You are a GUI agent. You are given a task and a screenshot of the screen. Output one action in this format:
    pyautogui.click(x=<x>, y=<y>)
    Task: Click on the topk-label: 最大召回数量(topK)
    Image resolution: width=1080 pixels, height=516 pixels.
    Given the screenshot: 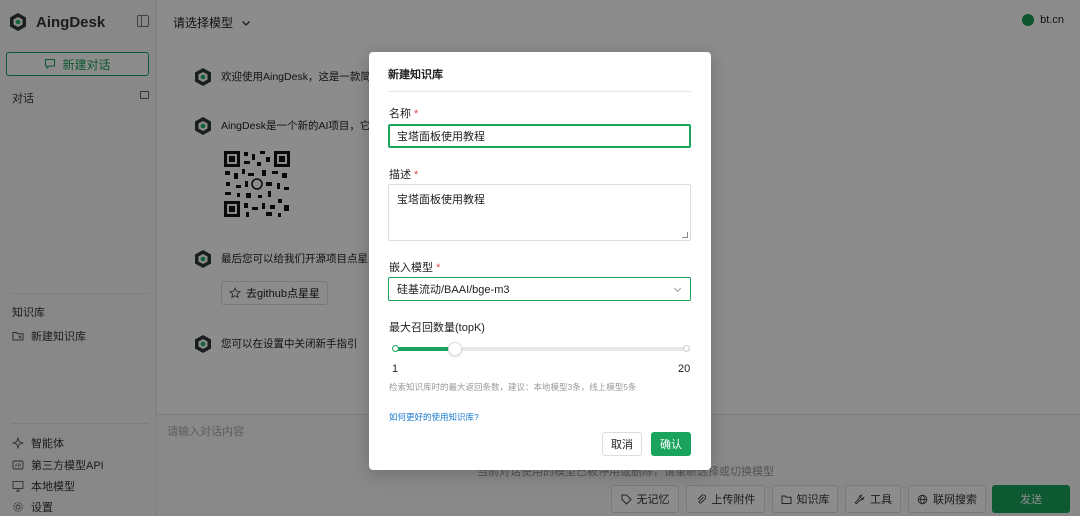 What is the action you would take?
    pyautogui.click(x=437, y=328)
    